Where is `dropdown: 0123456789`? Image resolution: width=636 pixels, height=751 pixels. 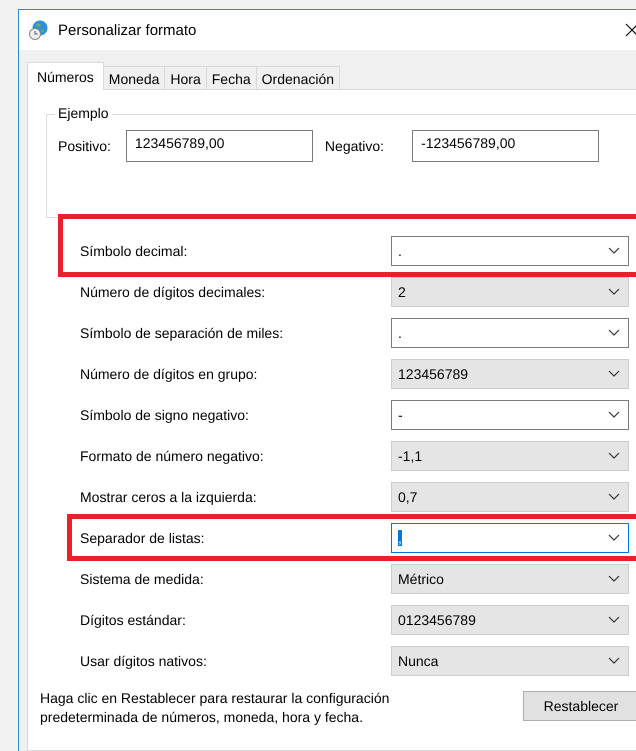
dropdown: 0123456789 is located at coordinates (510, 619).